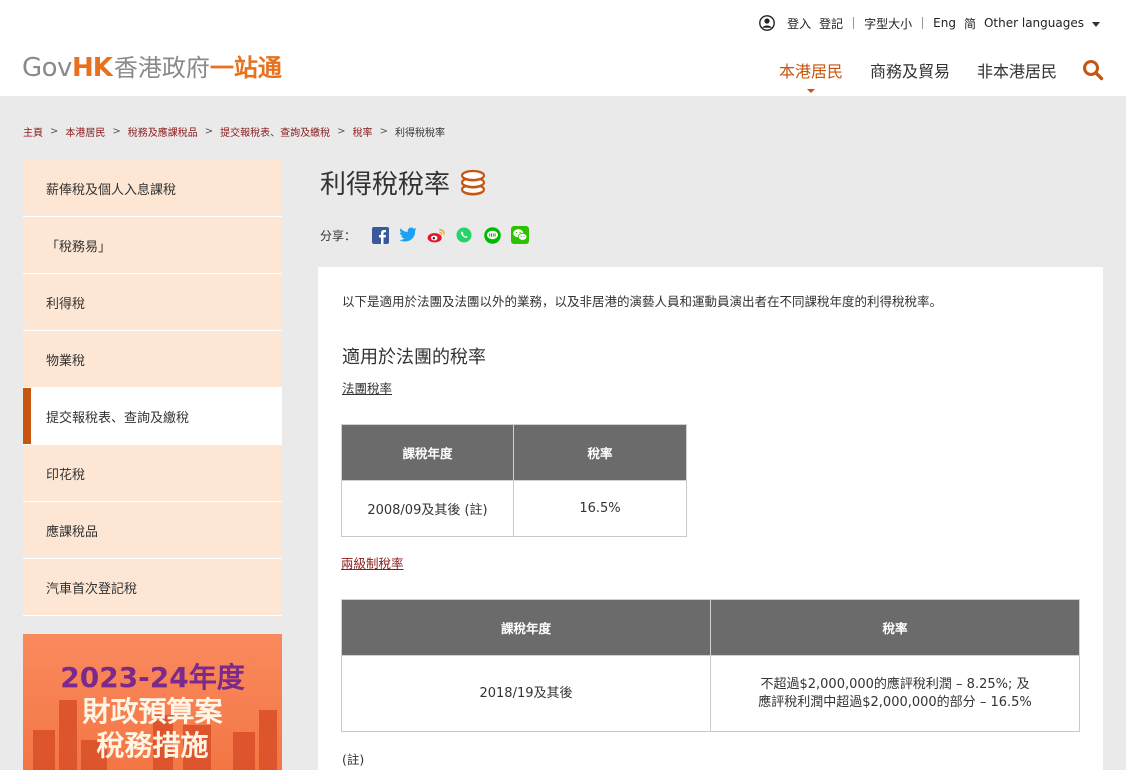  I want to click on sidebar-item-stamp-duty: 印花稅, so click(152, 473).